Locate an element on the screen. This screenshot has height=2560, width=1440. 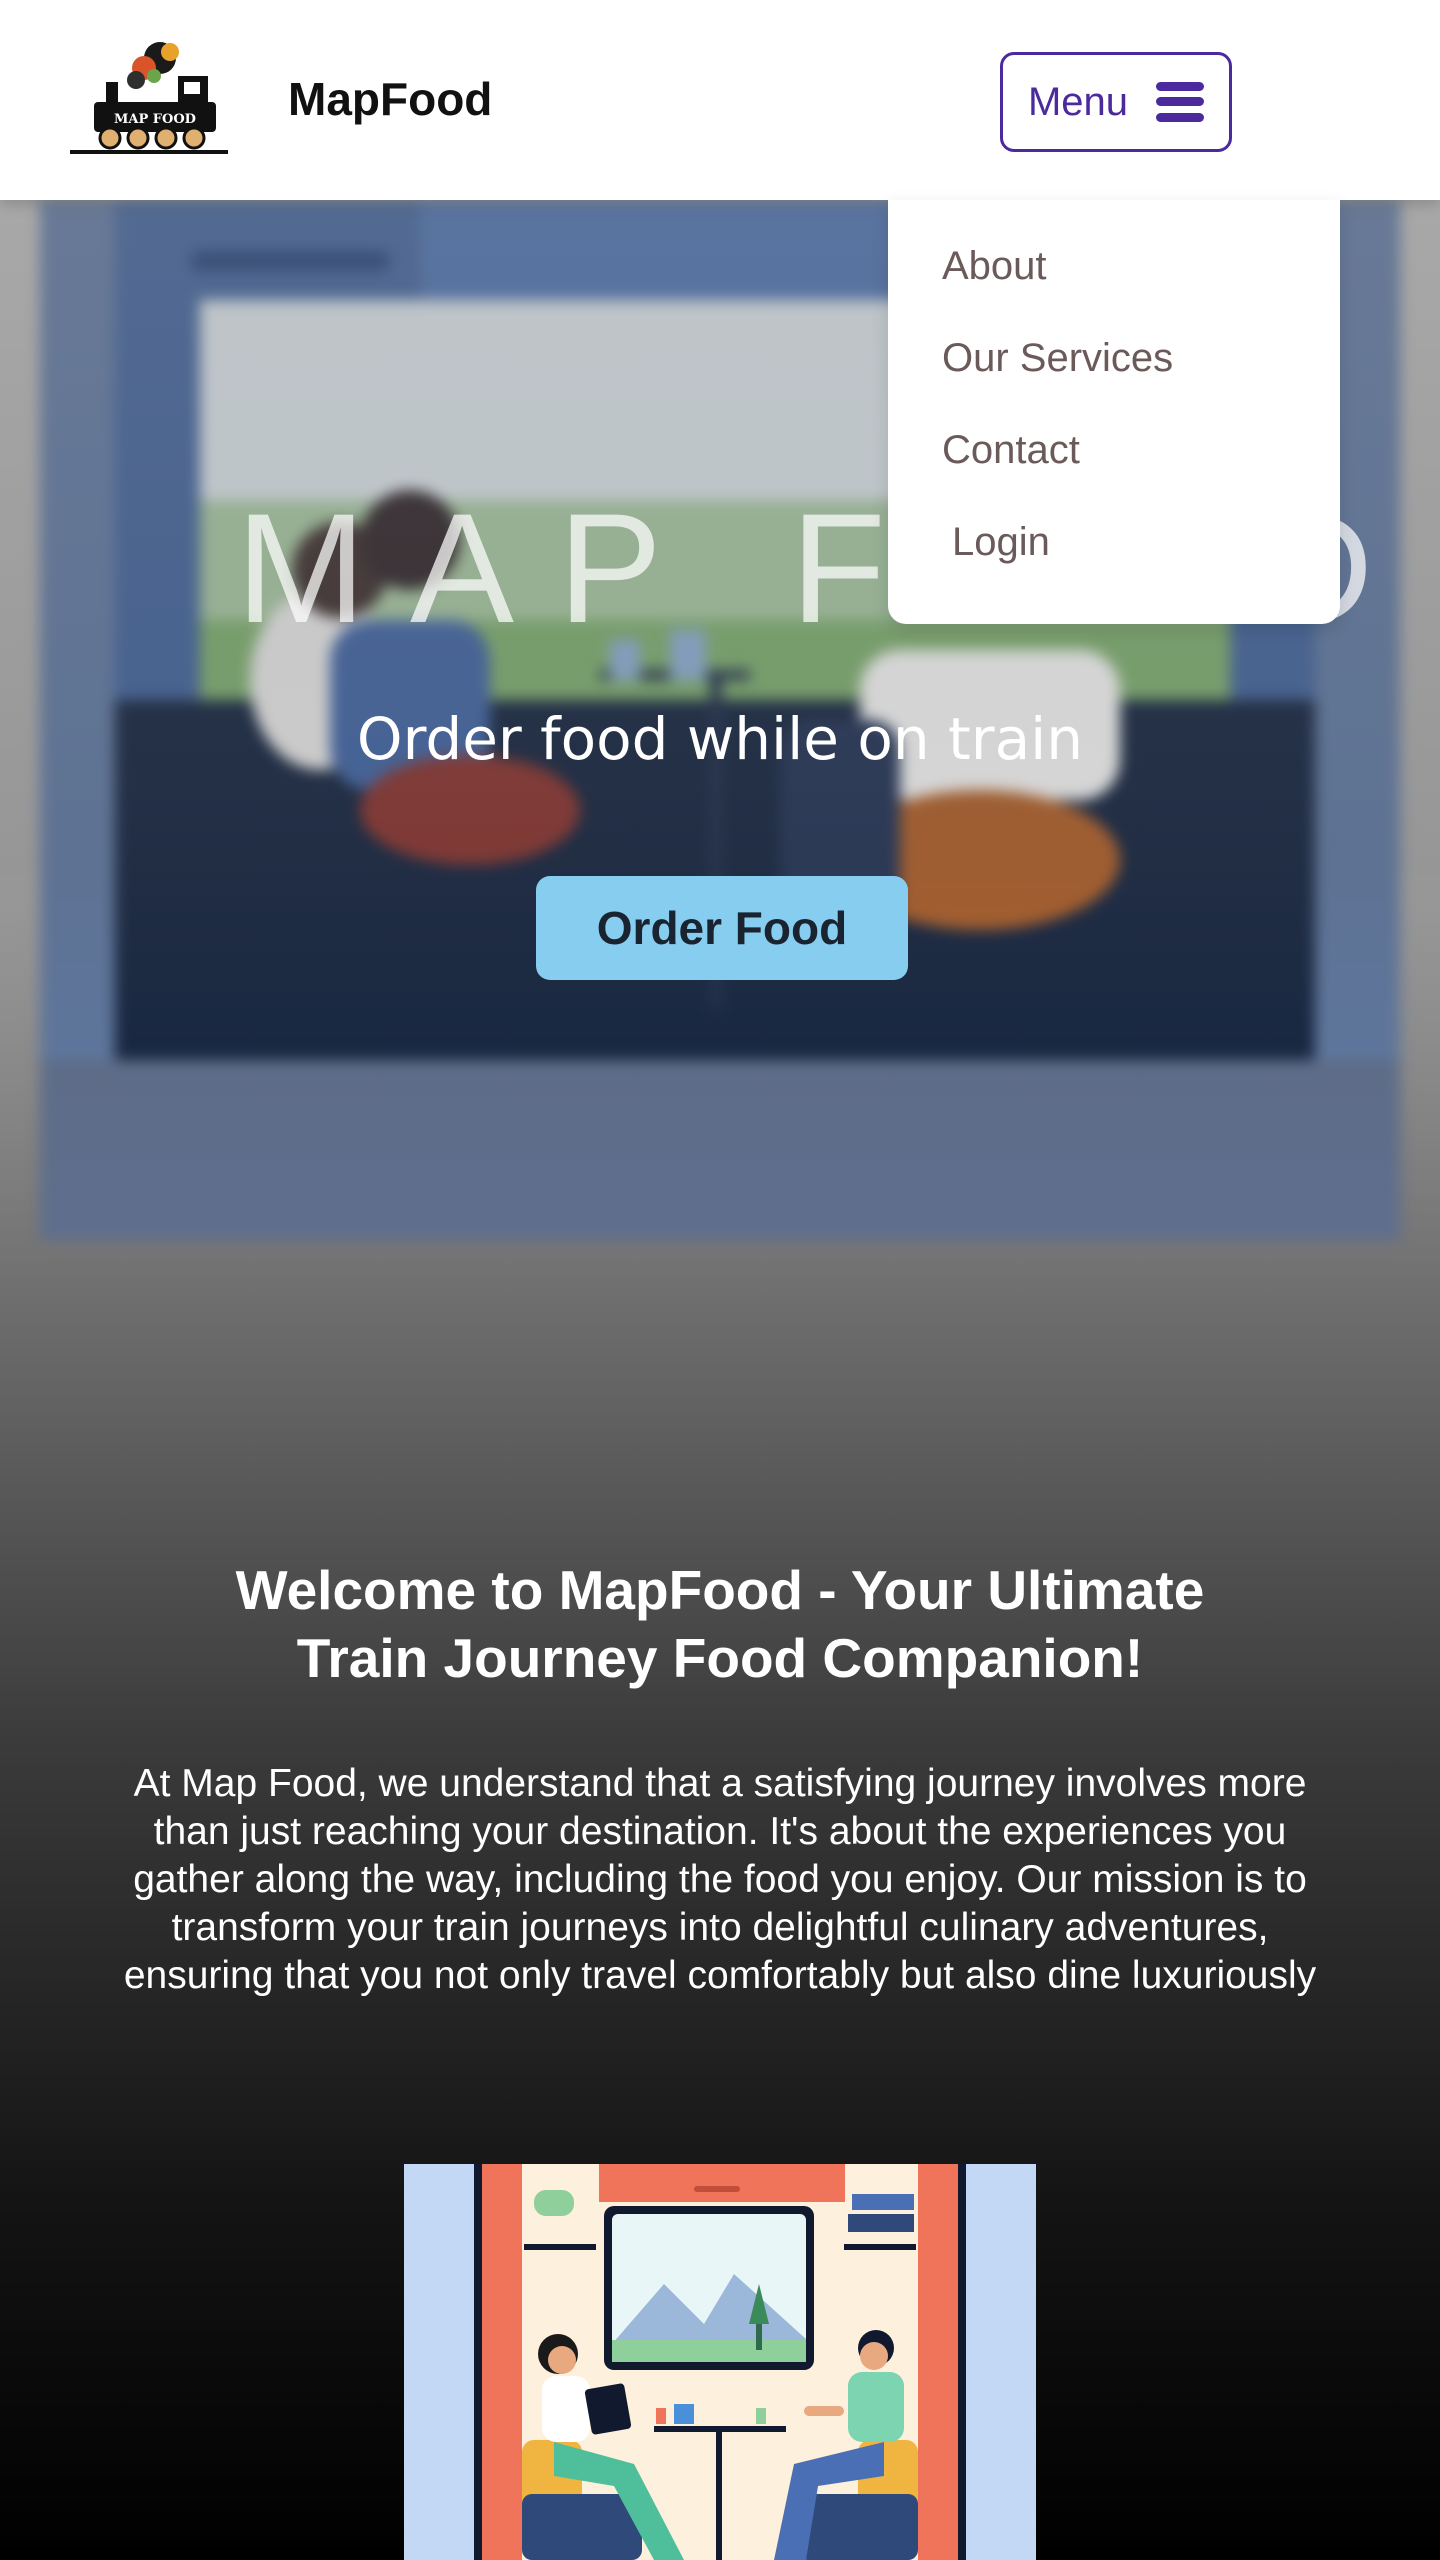
brand-name: MapFood is located at coordinates (390, 99).